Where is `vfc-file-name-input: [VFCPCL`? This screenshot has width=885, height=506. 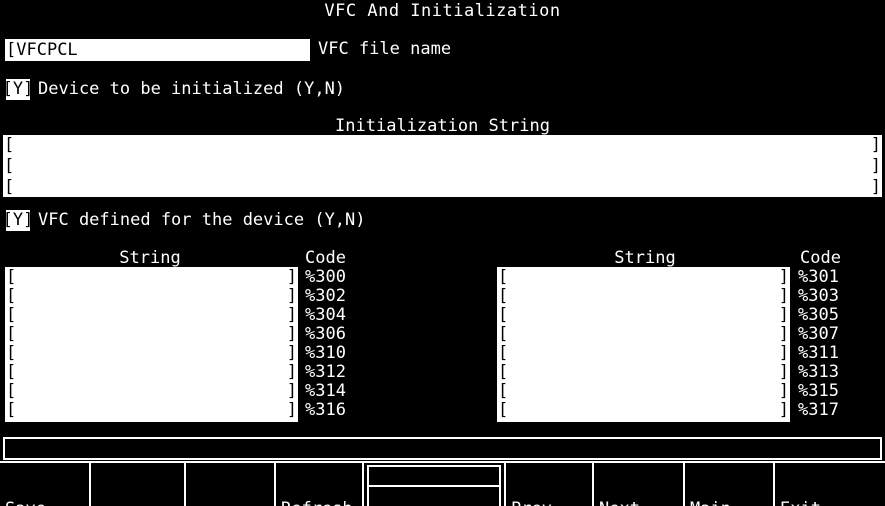
vfc-file-name-input: [VFCPCL is located at coordinates (157, 50).